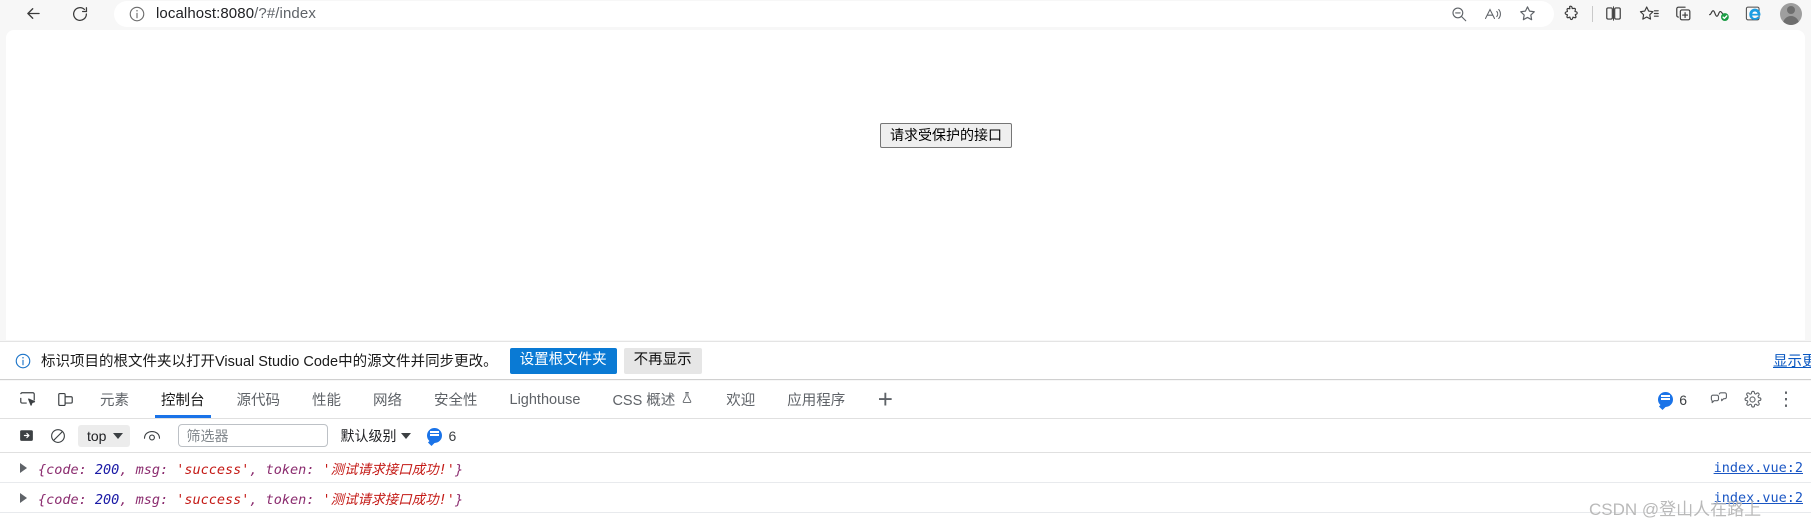  What do you see at coordinates (107, 469) in the screenshot?
I see `log-value-code: 200` at bounding box center [107, 469].